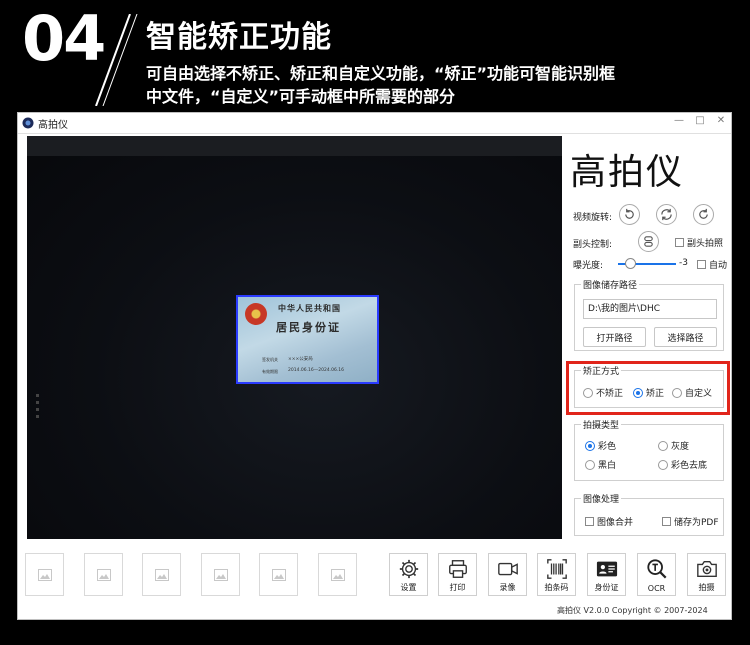 This screenshot has height=645, width=750. Describe the element at coordinates (316, 370) in the screenshot. I see `card-validity-value: 2014.06.16—2024.06.16` at that location.